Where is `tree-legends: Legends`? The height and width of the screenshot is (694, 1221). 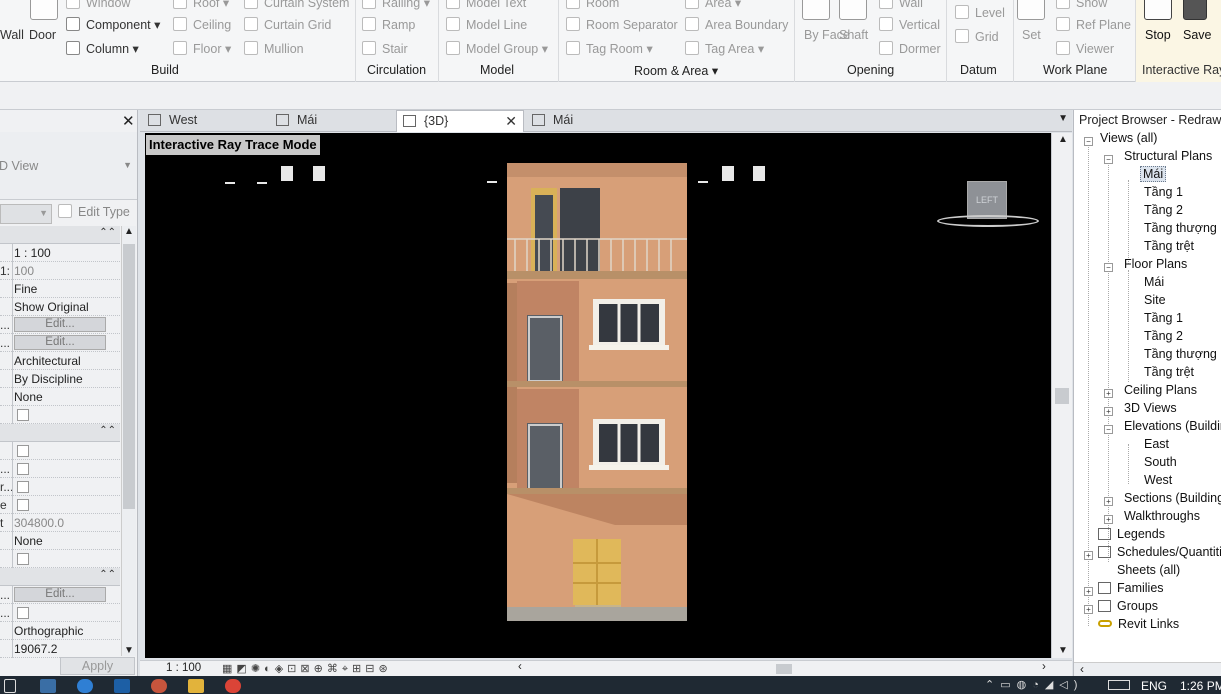 tree-legends: Legends is located at coordinates (1131, 534).